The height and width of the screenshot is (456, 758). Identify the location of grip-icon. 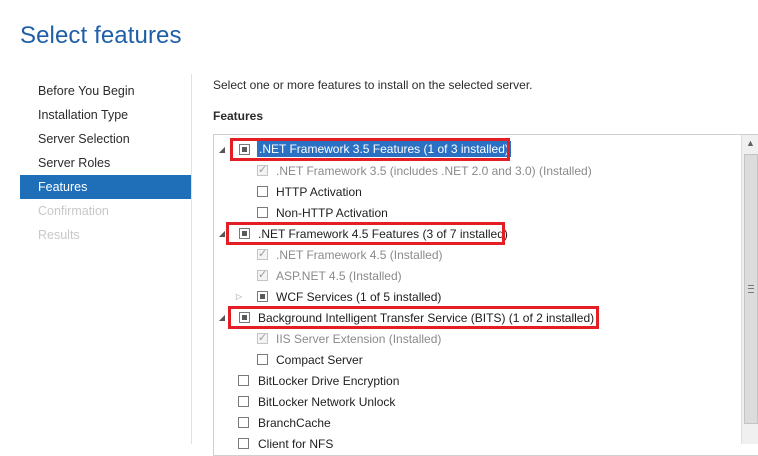
(751, 289).